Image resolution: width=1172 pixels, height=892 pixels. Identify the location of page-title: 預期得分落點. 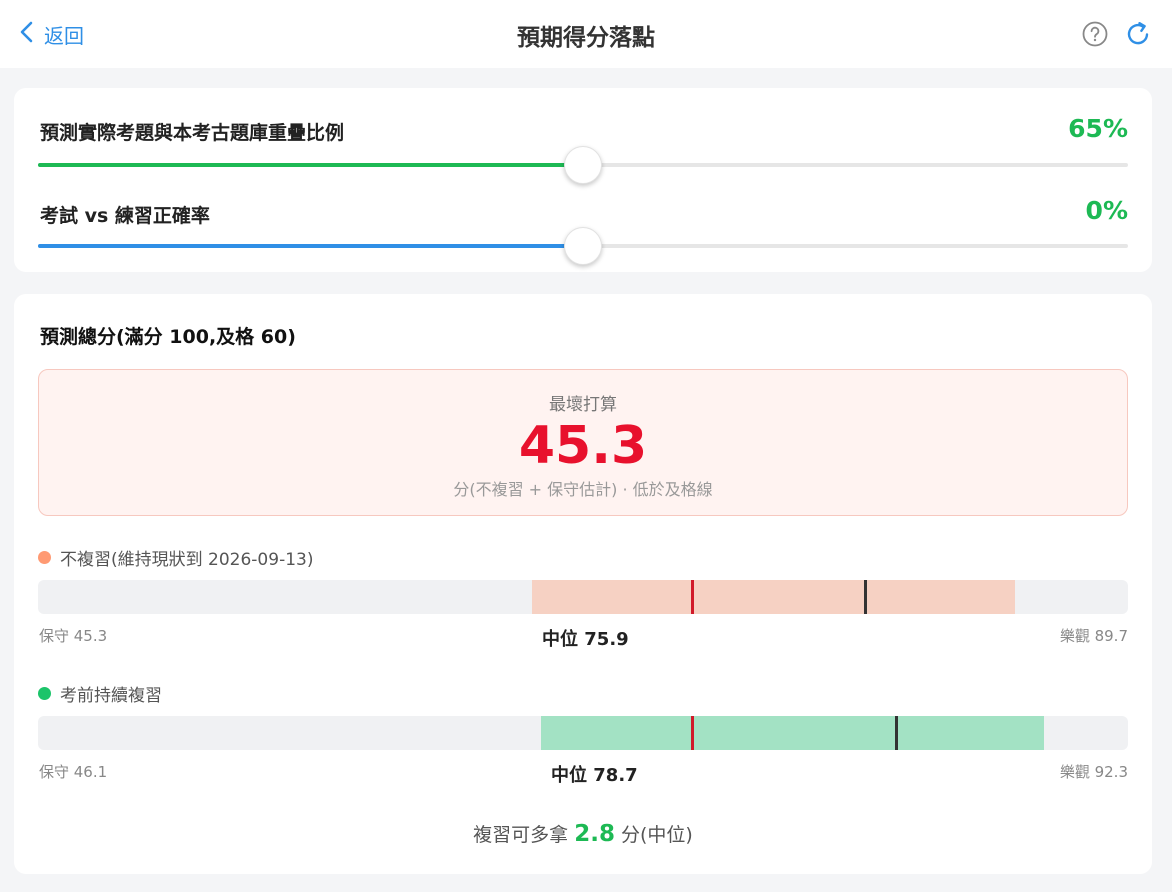
(586, 38).